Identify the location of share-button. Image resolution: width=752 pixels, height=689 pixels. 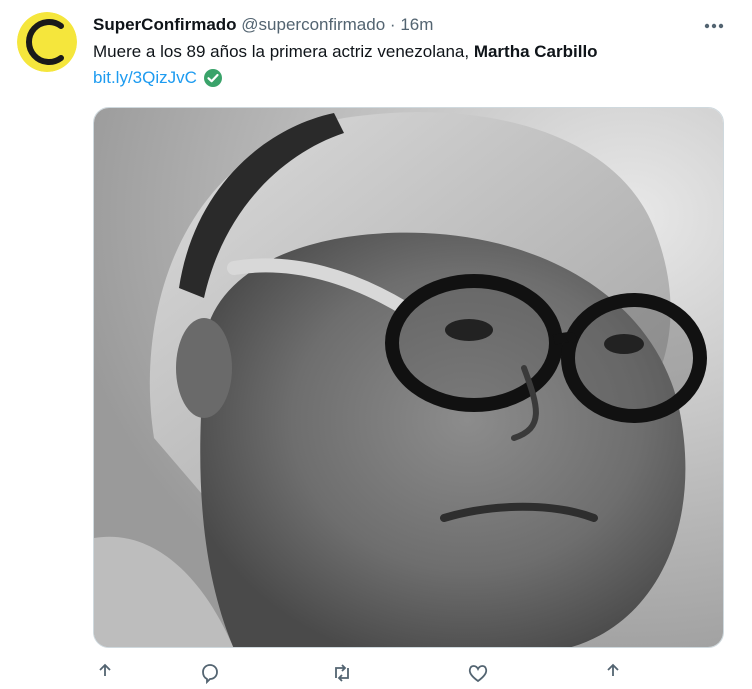
(614, 673).